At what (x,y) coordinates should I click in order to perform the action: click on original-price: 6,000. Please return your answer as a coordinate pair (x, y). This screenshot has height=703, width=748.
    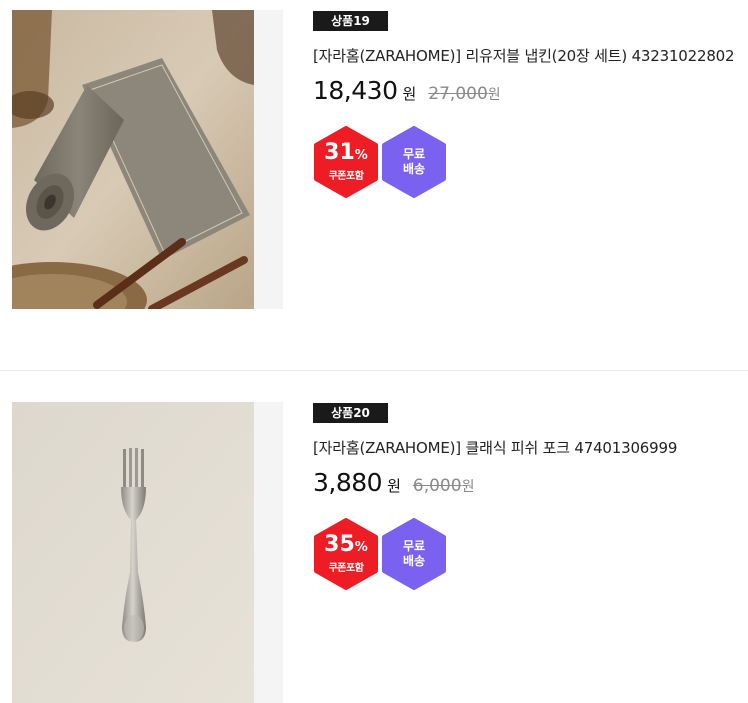
    Looking at the image, I should click on (437, 486).